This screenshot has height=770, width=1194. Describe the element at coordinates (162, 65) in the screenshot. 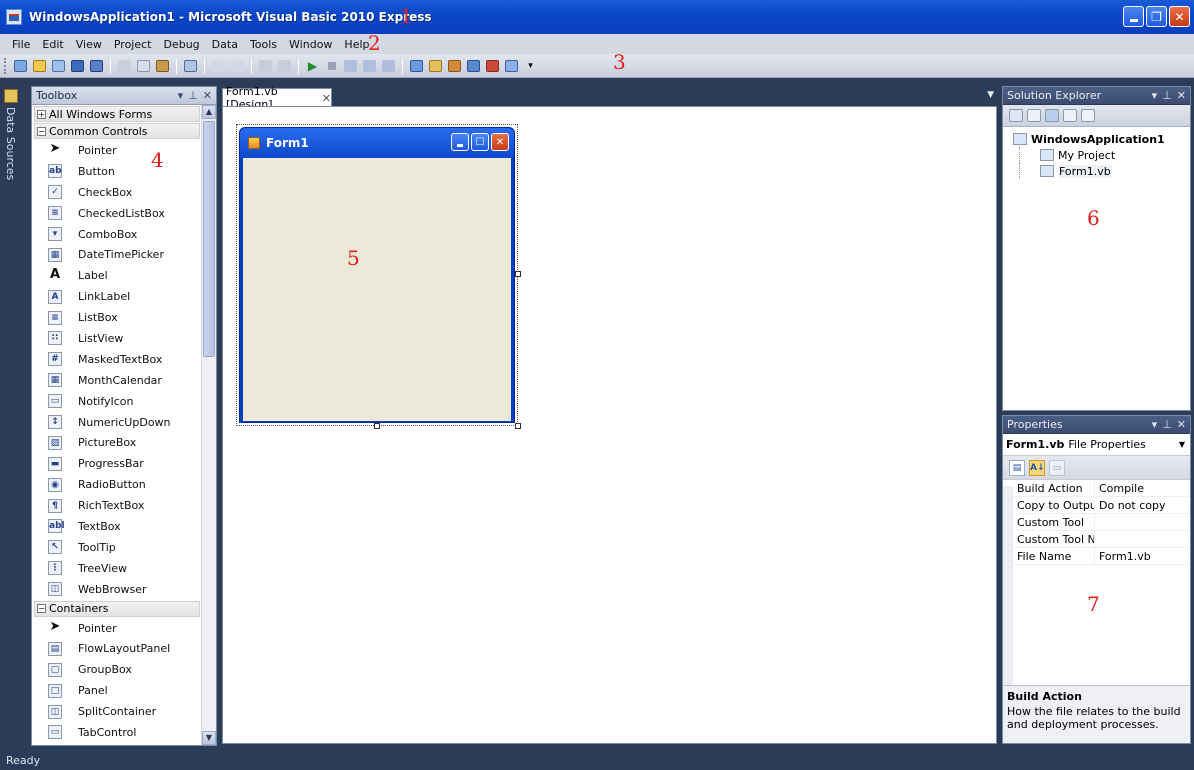

I see `paste-icon` at that location.